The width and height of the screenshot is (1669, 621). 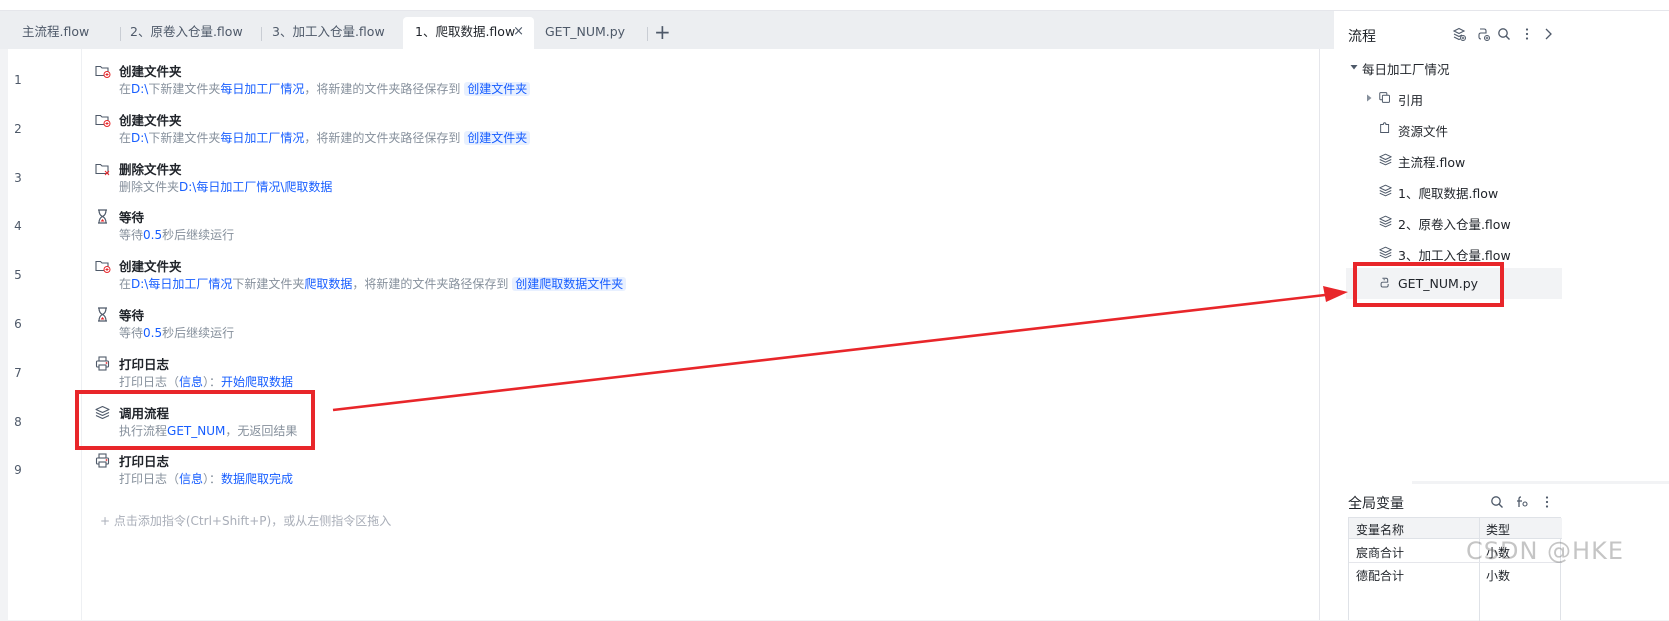 I want to click on tab-main-flow: 主流程.flow, so click(x=65, y=33).